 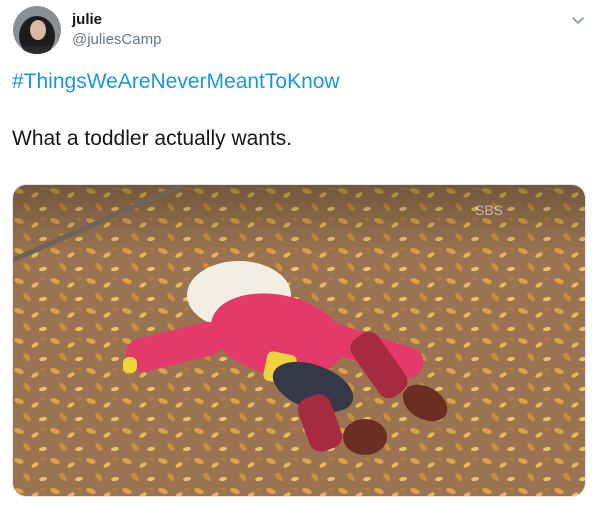 What do you see at coordinates (152, 138) in the screenshot?
I see `tweet-text: What a toddler actually wants.` at bounding box center [152, 138].